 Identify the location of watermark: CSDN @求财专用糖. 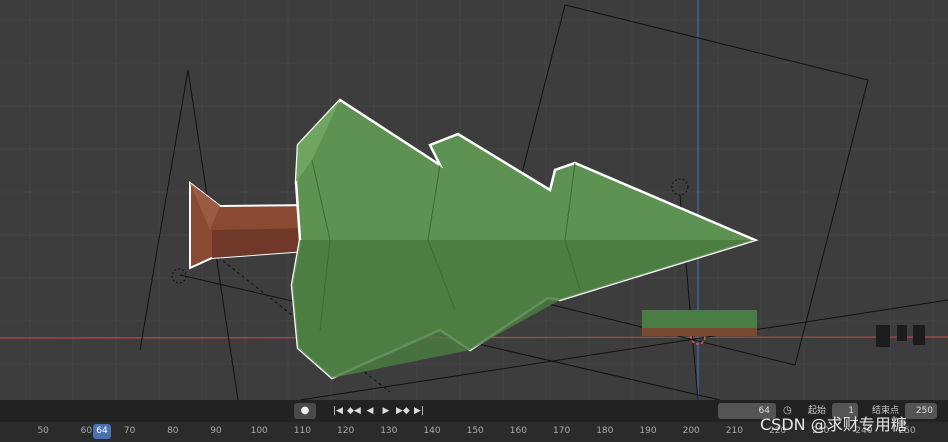
(833, 424).